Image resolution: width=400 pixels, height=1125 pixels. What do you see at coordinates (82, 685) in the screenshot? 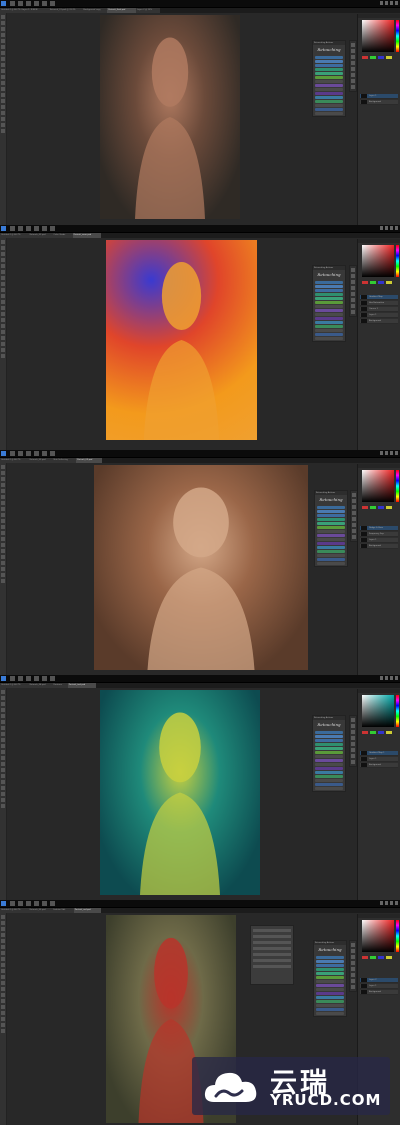
I see `document-tab: Portrait_teal.psd` at bounding box center [82, 685].